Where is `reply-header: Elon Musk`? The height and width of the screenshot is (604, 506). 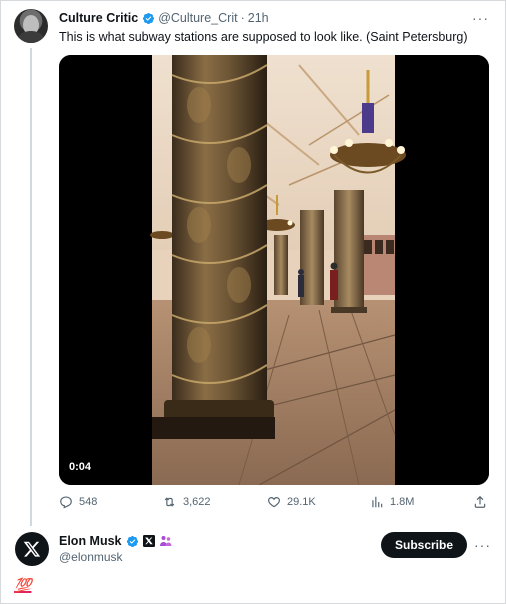 reply-header: Elon Musk is located at coordinates (116, 541).